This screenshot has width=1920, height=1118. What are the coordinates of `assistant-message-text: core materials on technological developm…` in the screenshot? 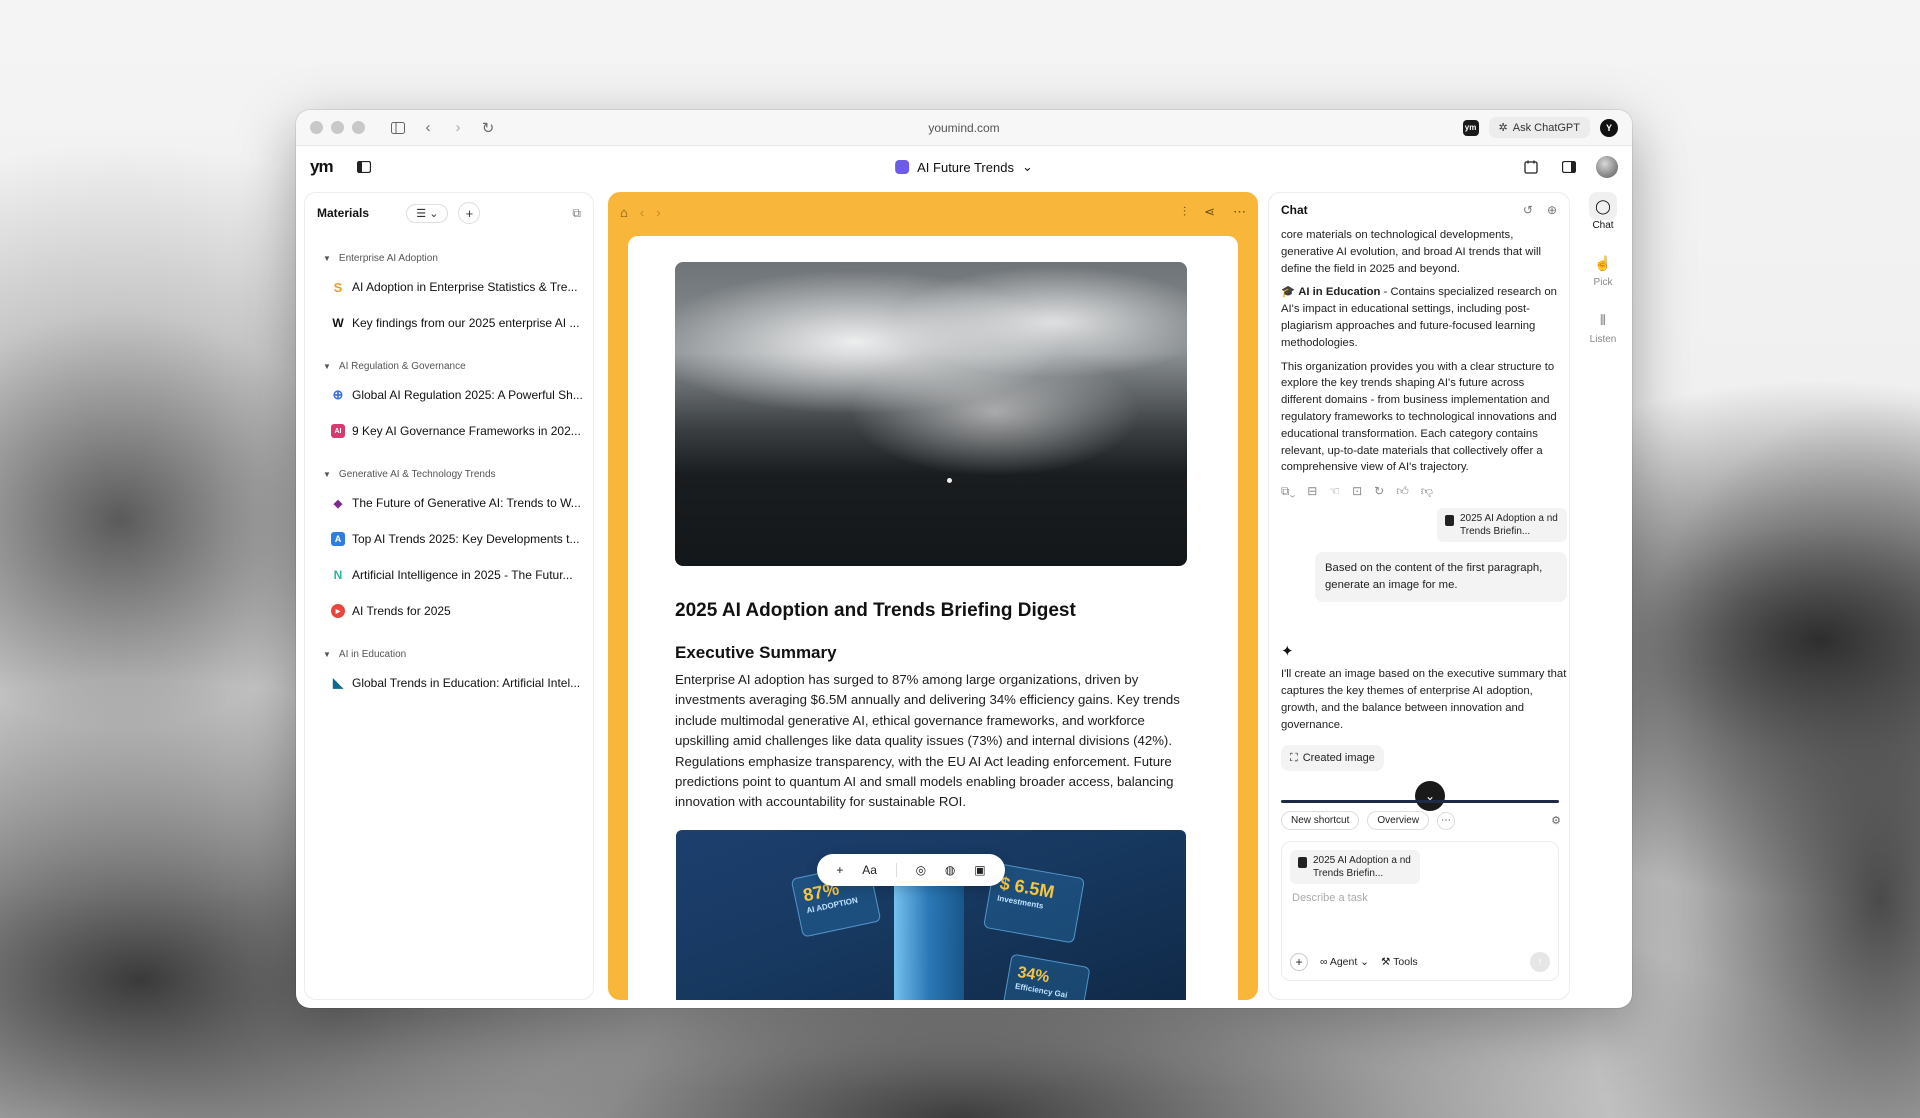 It's located at (1411, 252).